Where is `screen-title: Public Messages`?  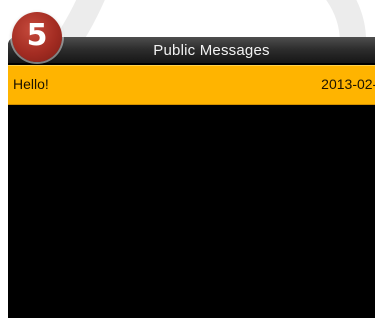 screen-title: Public Messages is located at coordinates (211, 50).